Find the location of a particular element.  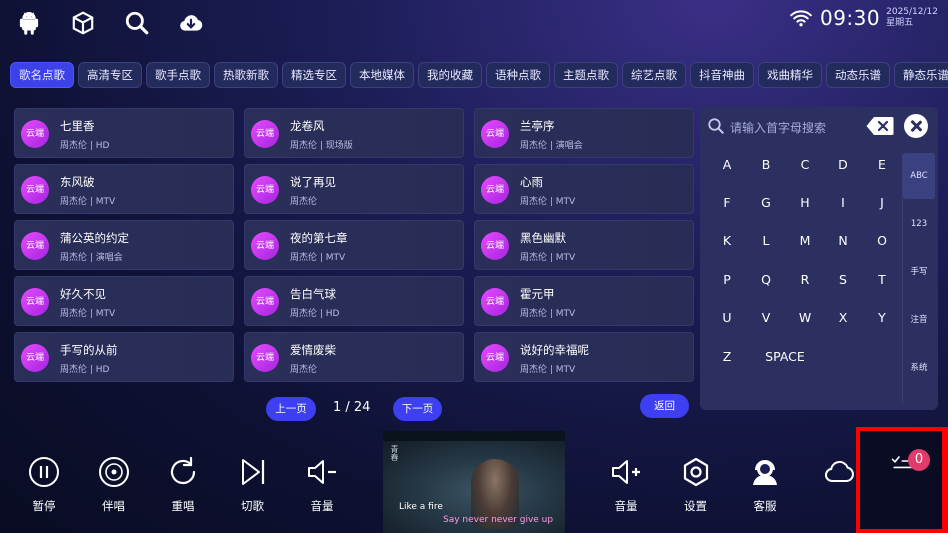

pause-button: 暂停 is located at coordinates (44, 486).